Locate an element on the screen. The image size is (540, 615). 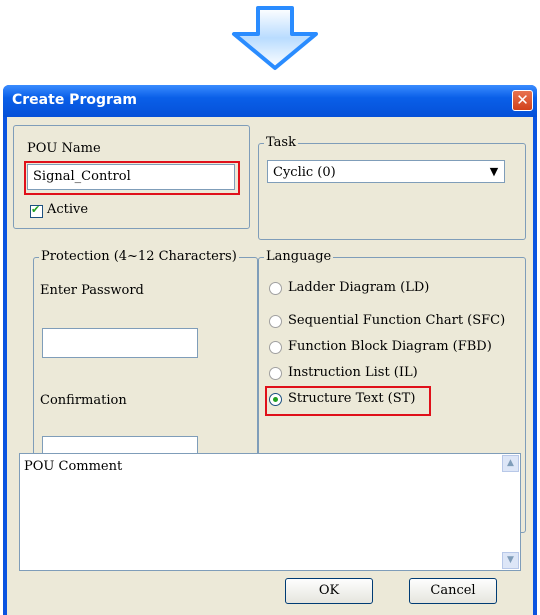
radio-label: Instruction List (IL) is located at coordinates (353, 372).